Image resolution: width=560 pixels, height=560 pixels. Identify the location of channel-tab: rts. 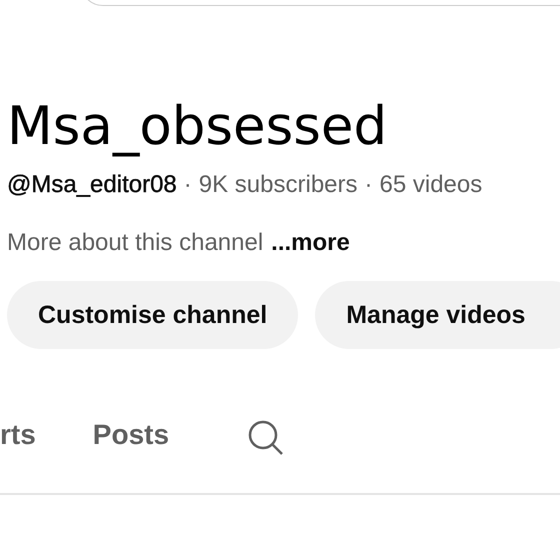
(18, 438).